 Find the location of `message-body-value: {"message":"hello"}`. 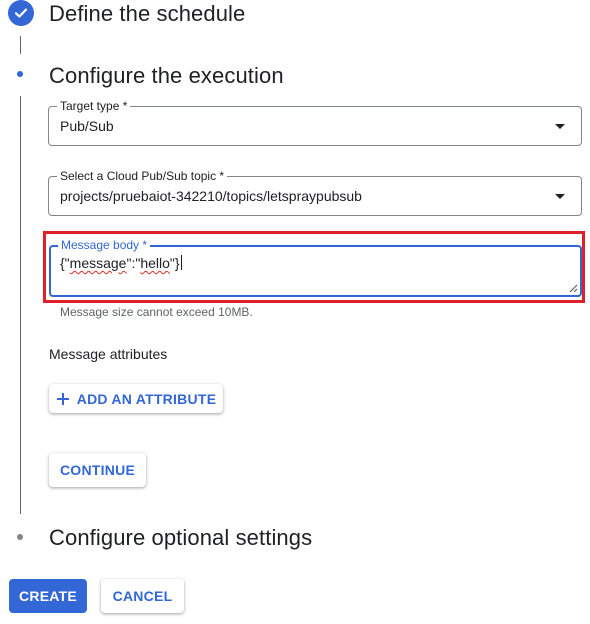

message-body-value: {"message":"hello"} is located at coordinates (121, 263).